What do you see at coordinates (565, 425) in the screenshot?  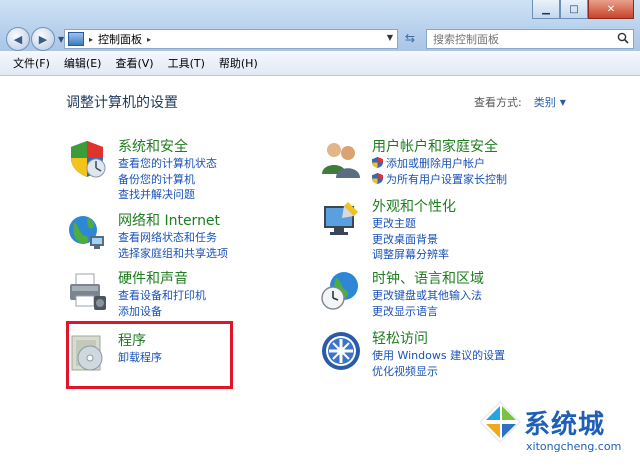 I see `watermark-text: 系统城` at bounding box center [565, 425].